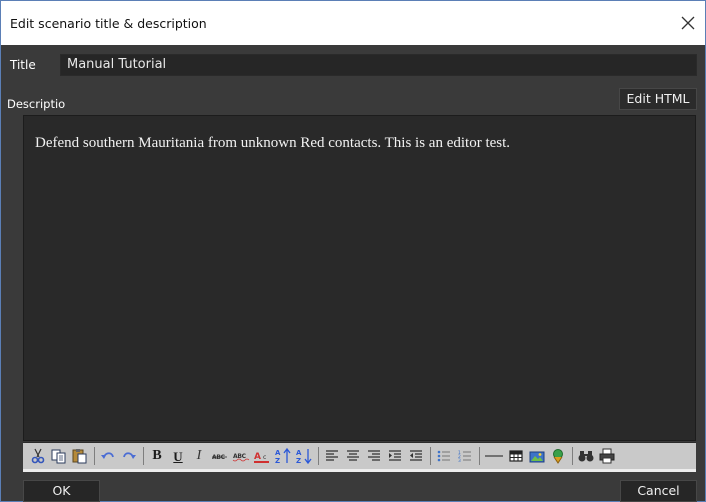 This screenshot has width=706, height=502. I want to click on title-label: Title, so click(23, 65).